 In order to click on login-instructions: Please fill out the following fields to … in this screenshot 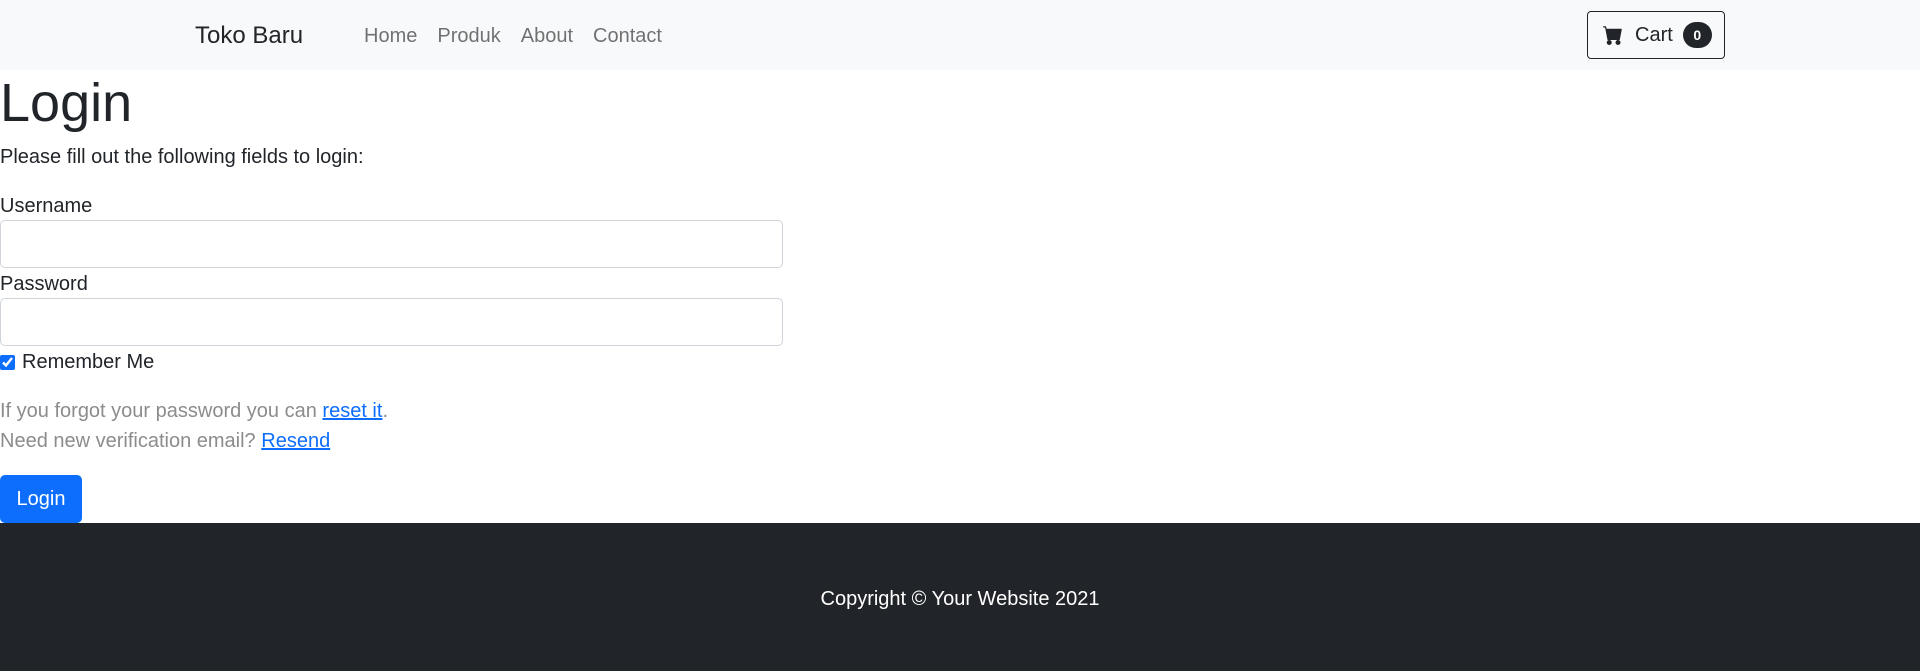, I will do `click(182, 157)`.